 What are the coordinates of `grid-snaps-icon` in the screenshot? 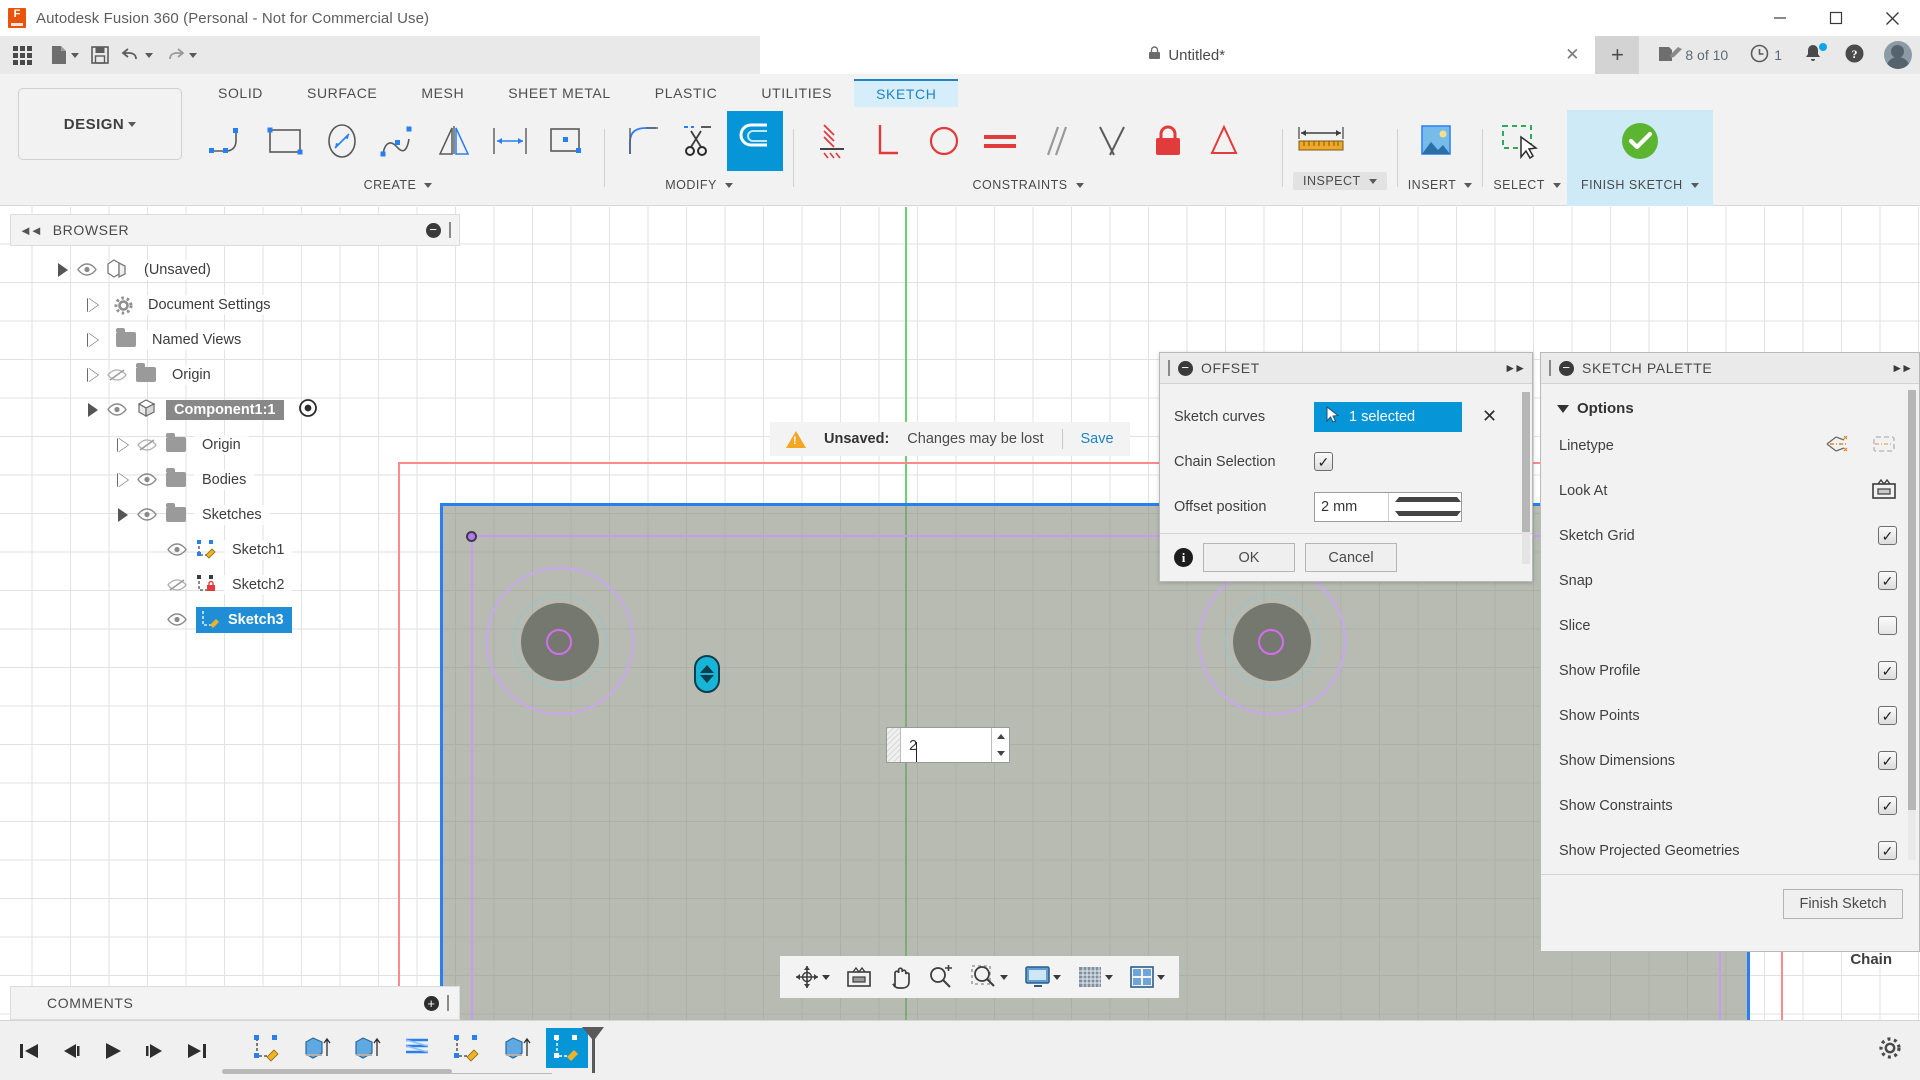 It's located at (1095, 977).